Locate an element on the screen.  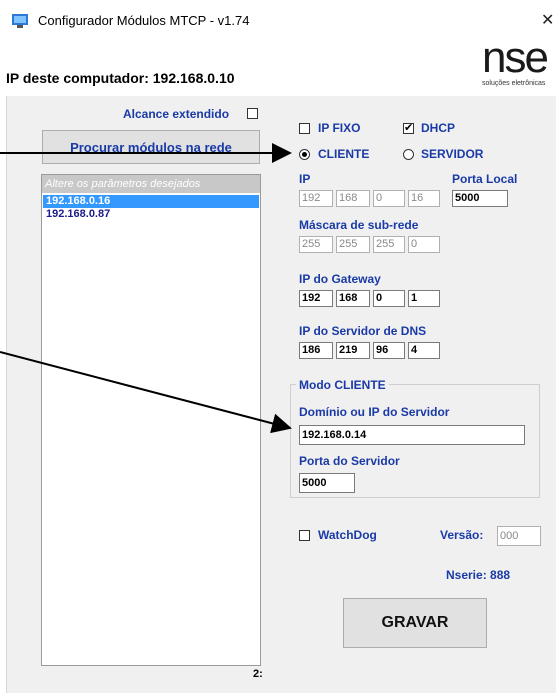
nserie-label: Nserie: 888 is located at coordinates (478, 575).